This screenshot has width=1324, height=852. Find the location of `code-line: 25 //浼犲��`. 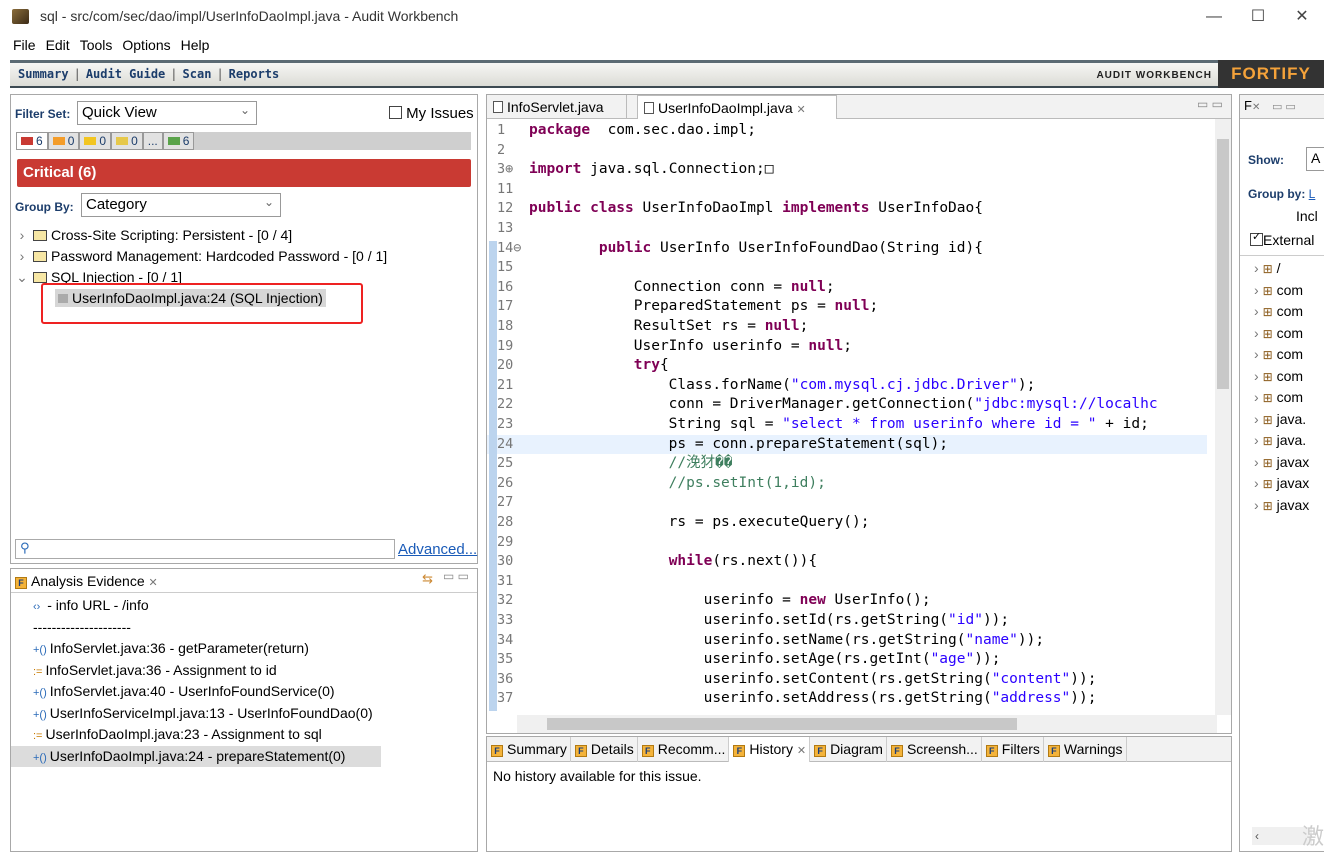

code-line: 25 //浼犲�� is located at coordinates (847, 464).